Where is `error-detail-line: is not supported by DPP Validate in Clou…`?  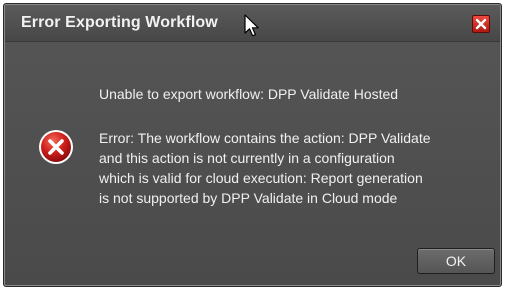
error-detail-line: is not supported by DPP Validate in Clou… is located at coordinates (248, 198).